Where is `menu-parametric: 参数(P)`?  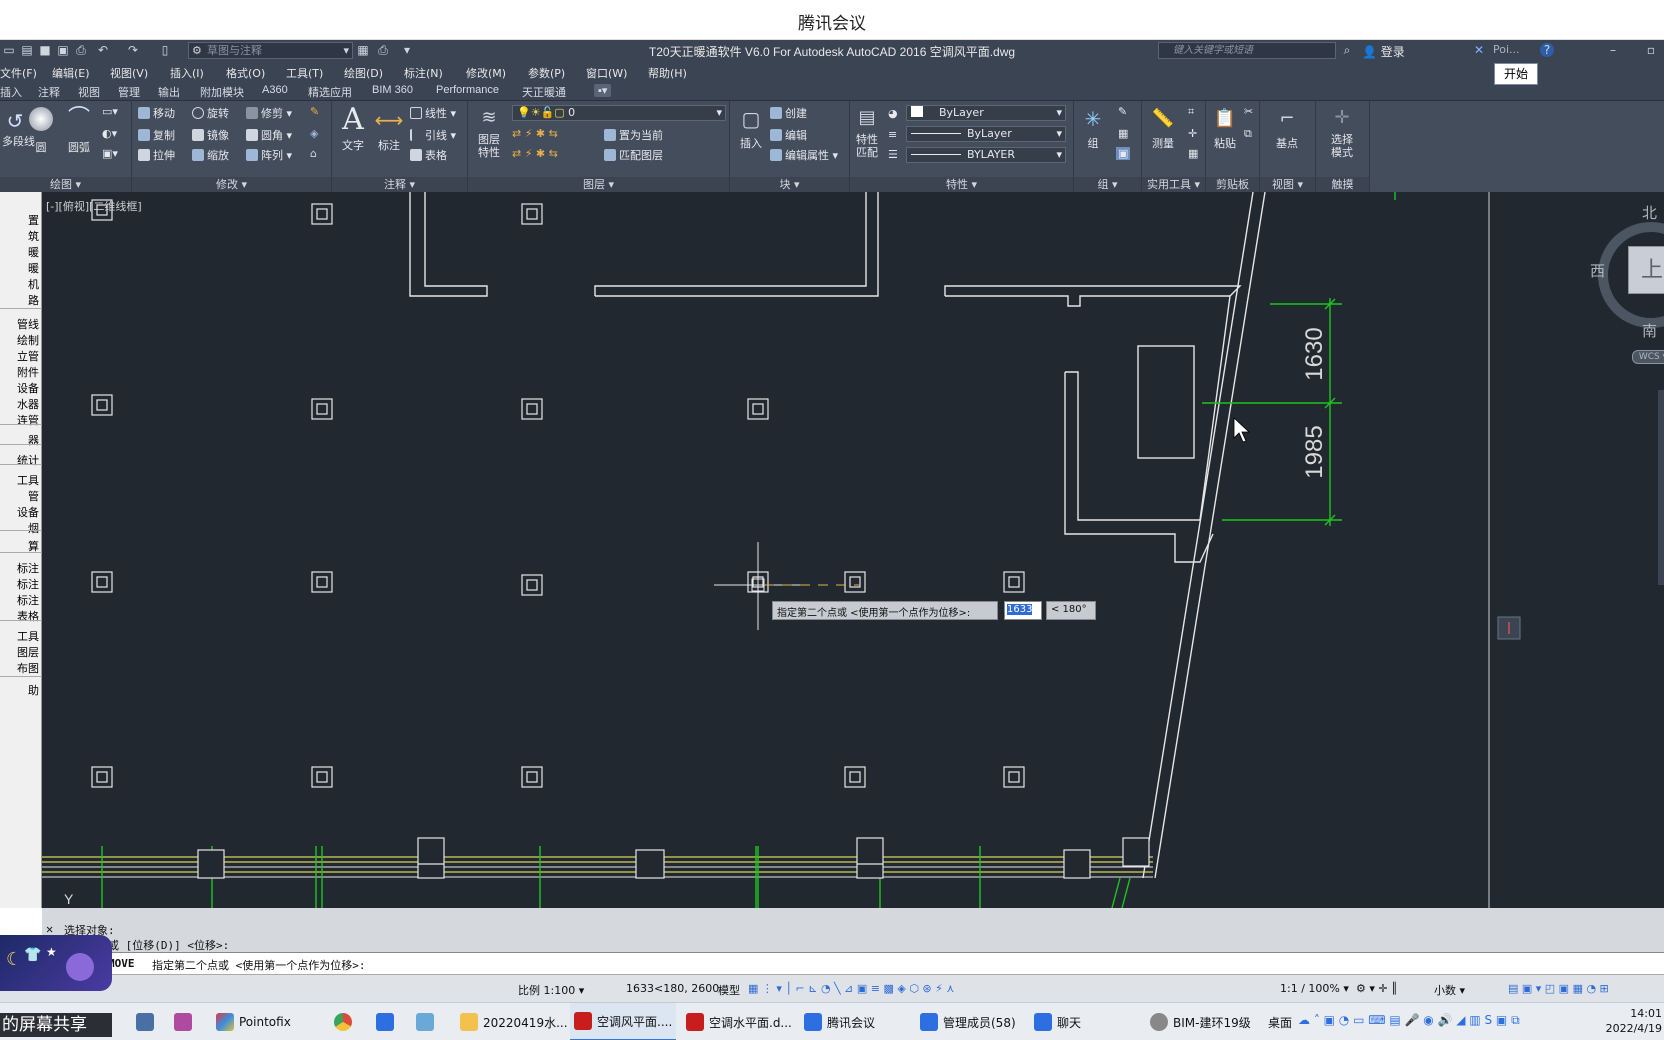
menu-parametric: 参数(P) is located at coordinates (546, 73).